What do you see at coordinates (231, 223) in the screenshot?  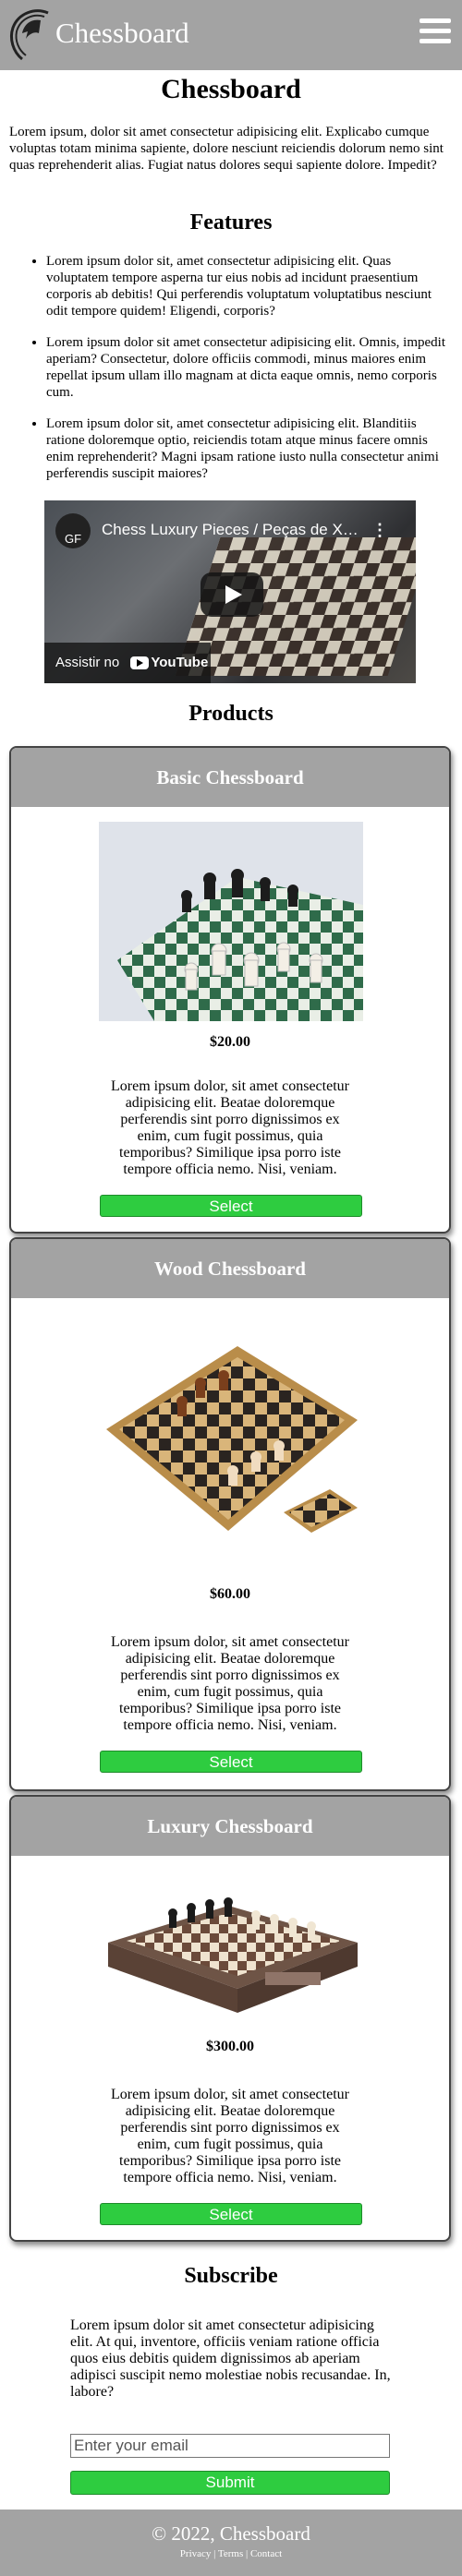 I see `features-title: Features` at bounding box center [231, 223].